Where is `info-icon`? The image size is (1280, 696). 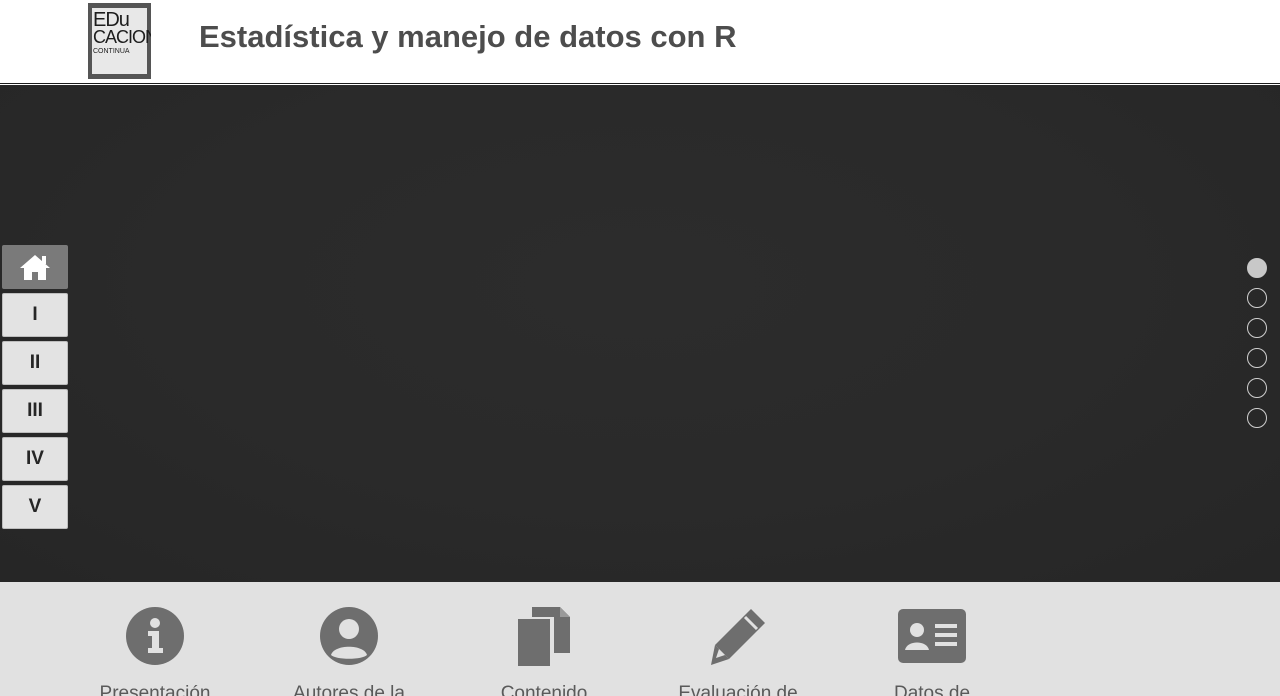
info-icon is located at coordinates (155, 636).